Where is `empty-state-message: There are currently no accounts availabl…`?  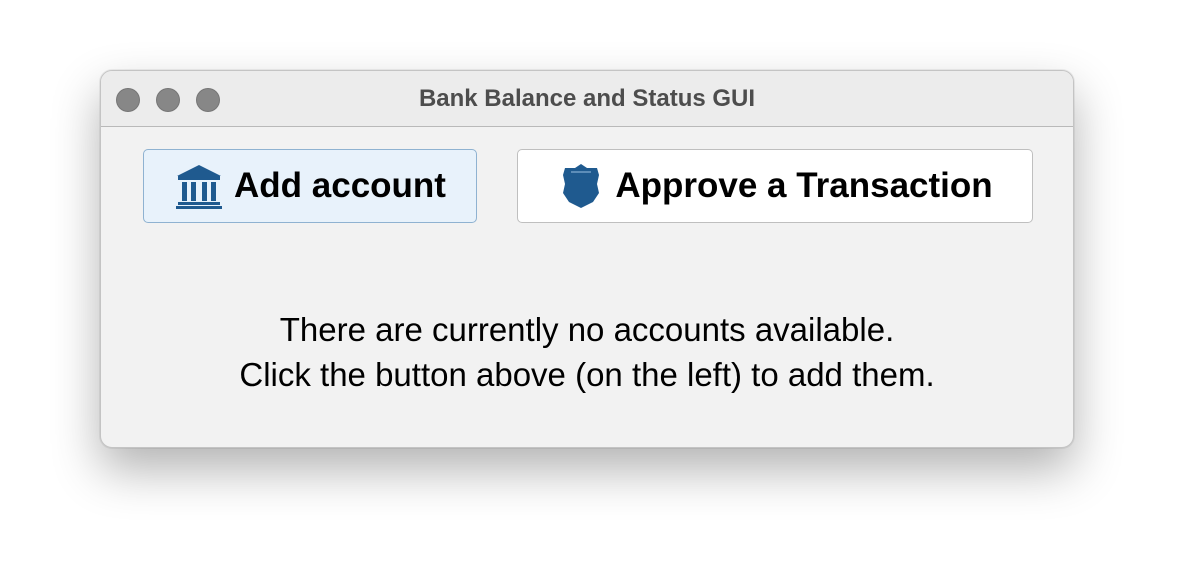
empty-state-message: There are currently no accounts availabl… is located at coordinates (587, 352).